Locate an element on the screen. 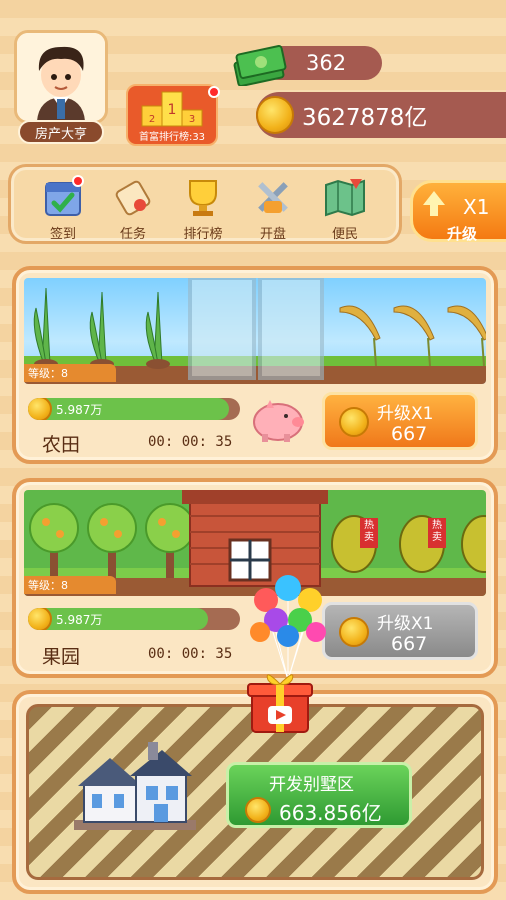 The width and height of the screenshot is (506, 900). player-name: 房产大亨 is located at coordinates (61, 132).